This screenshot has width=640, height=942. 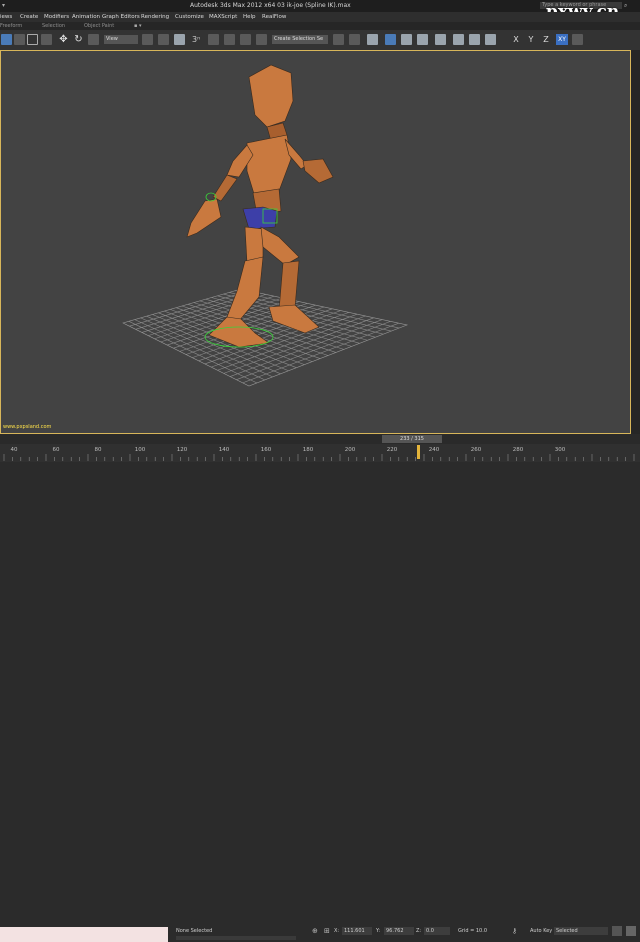 I want to click on spinner-snap-icon, so click(x=245, y=39).